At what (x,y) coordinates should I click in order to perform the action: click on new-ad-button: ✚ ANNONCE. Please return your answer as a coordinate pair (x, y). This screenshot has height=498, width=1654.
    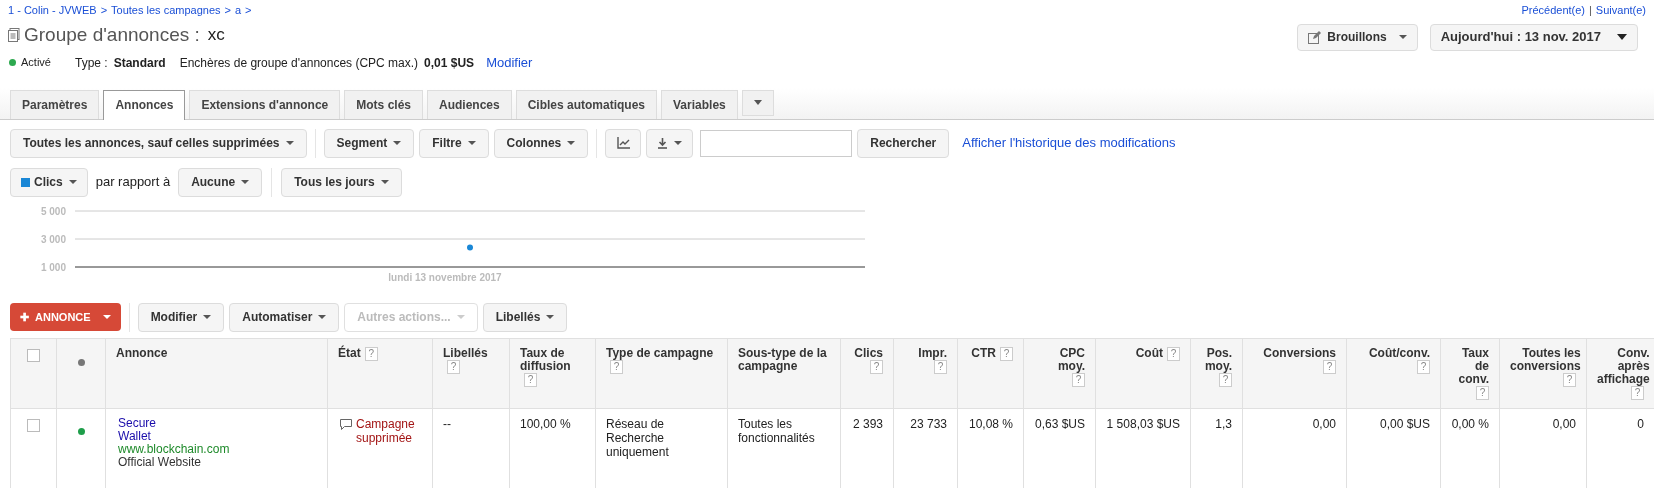
    Looking at the image, I should click on (65, 317).